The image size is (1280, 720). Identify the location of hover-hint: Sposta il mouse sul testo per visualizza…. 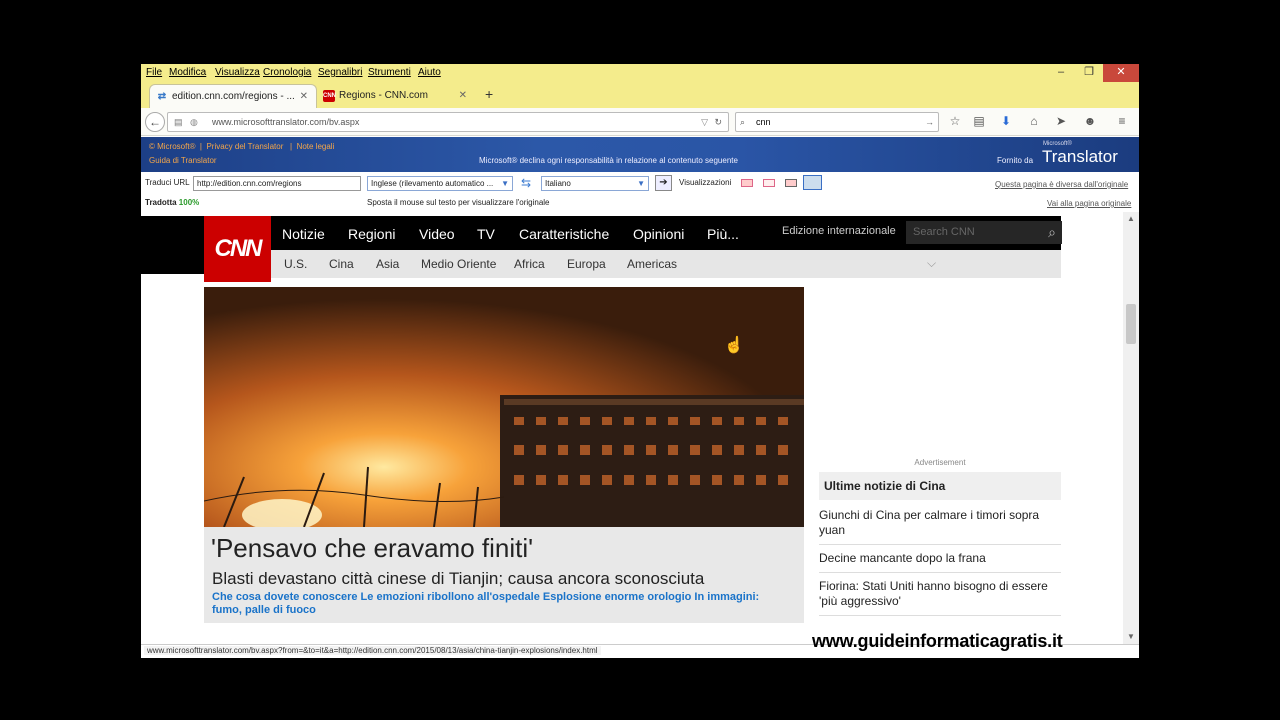
(458, 202).